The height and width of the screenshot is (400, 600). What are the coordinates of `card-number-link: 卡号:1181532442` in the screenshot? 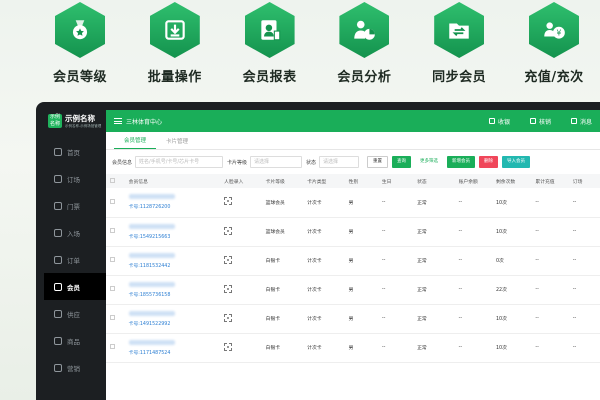 It's located at (150, 266).